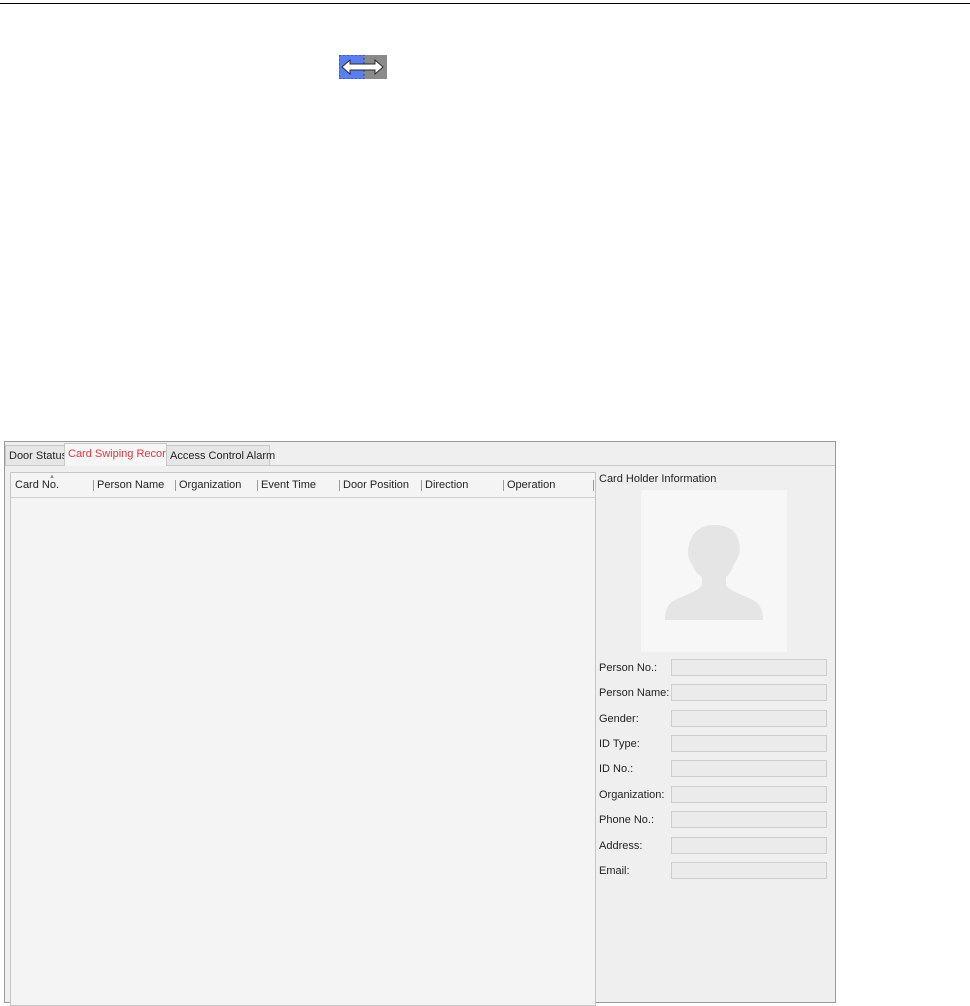 This screenshot has height=1006, width=970. Describe the element at coordinates (628, 668) in the screenshot. I see `label-person-no: Person No.:` at that location.